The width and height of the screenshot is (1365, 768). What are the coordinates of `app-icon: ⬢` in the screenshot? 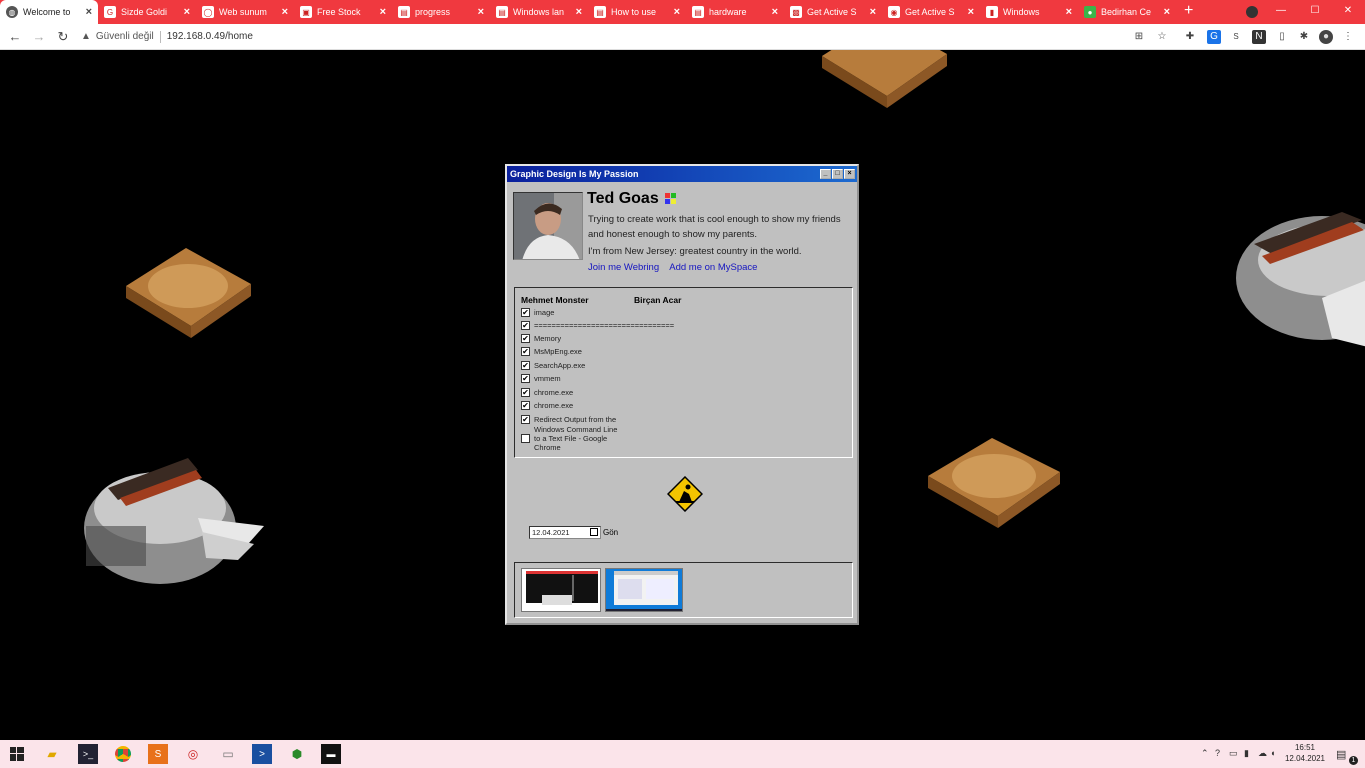 It's located at (297, 754).